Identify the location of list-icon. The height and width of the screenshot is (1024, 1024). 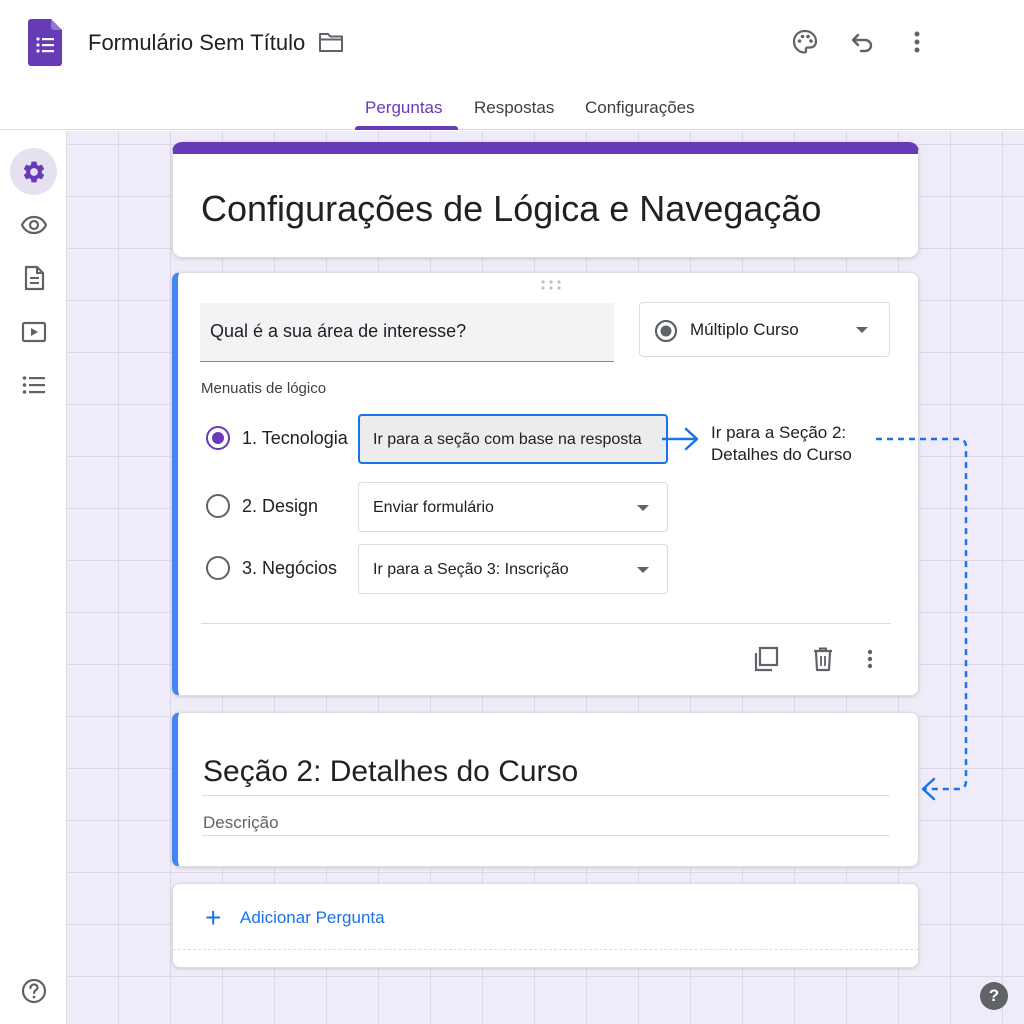
(33, 384).